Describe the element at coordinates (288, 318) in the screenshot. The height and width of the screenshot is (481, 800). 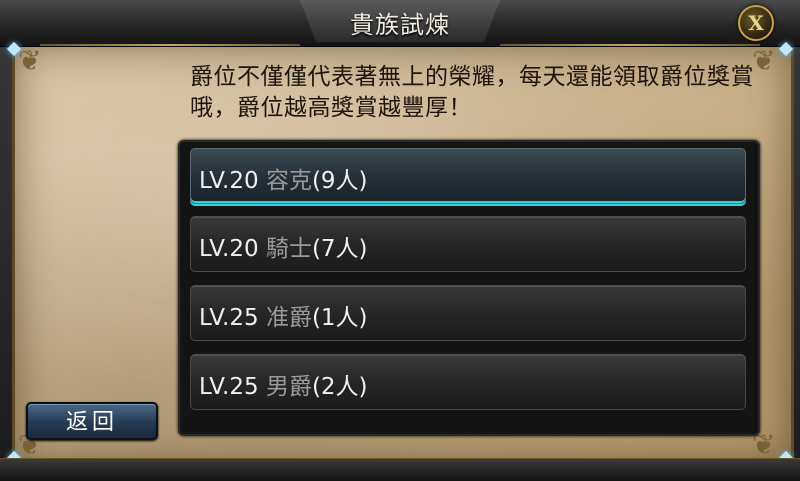
I see `rank-title: 准爵` at that location.